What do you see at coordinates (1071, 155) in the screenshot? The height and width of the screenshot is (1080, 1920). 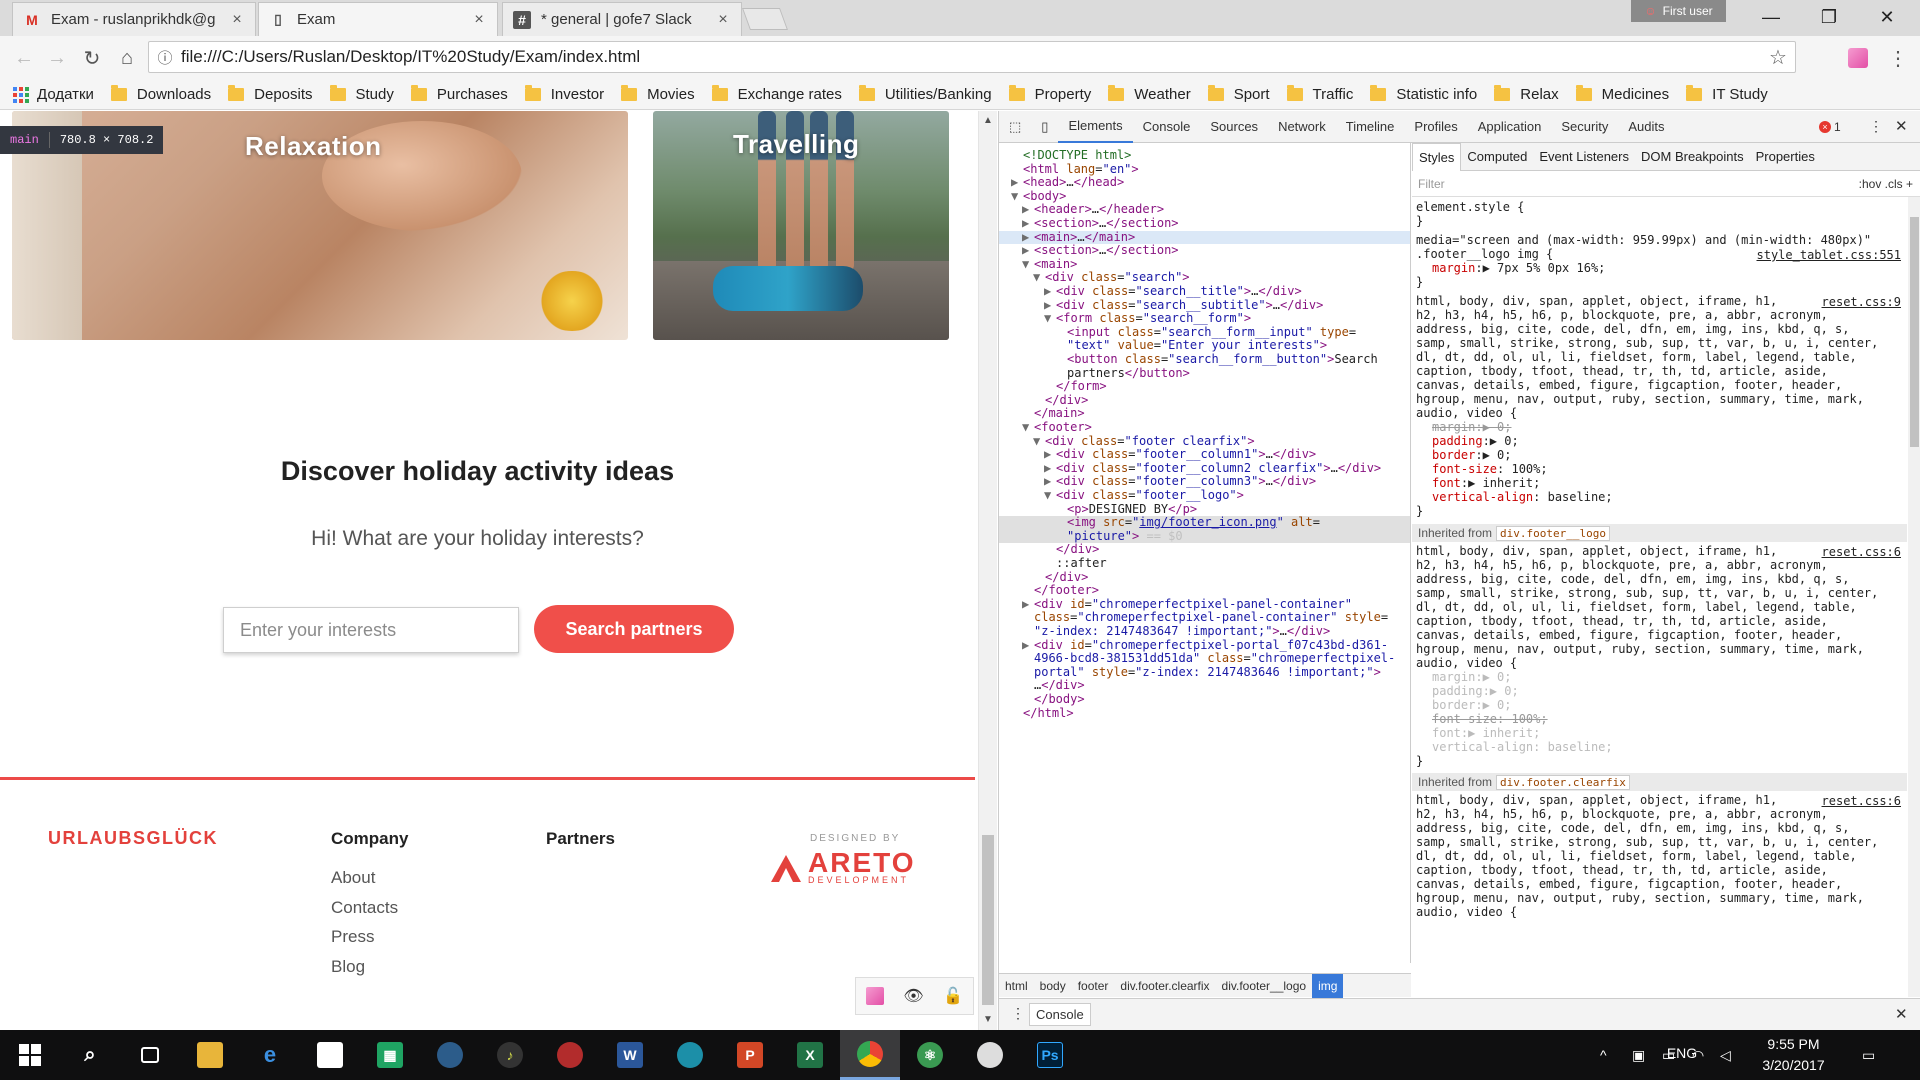 I see `dom-node-line: <!DOCTYPE html>` at bounding box center [1071, 155].